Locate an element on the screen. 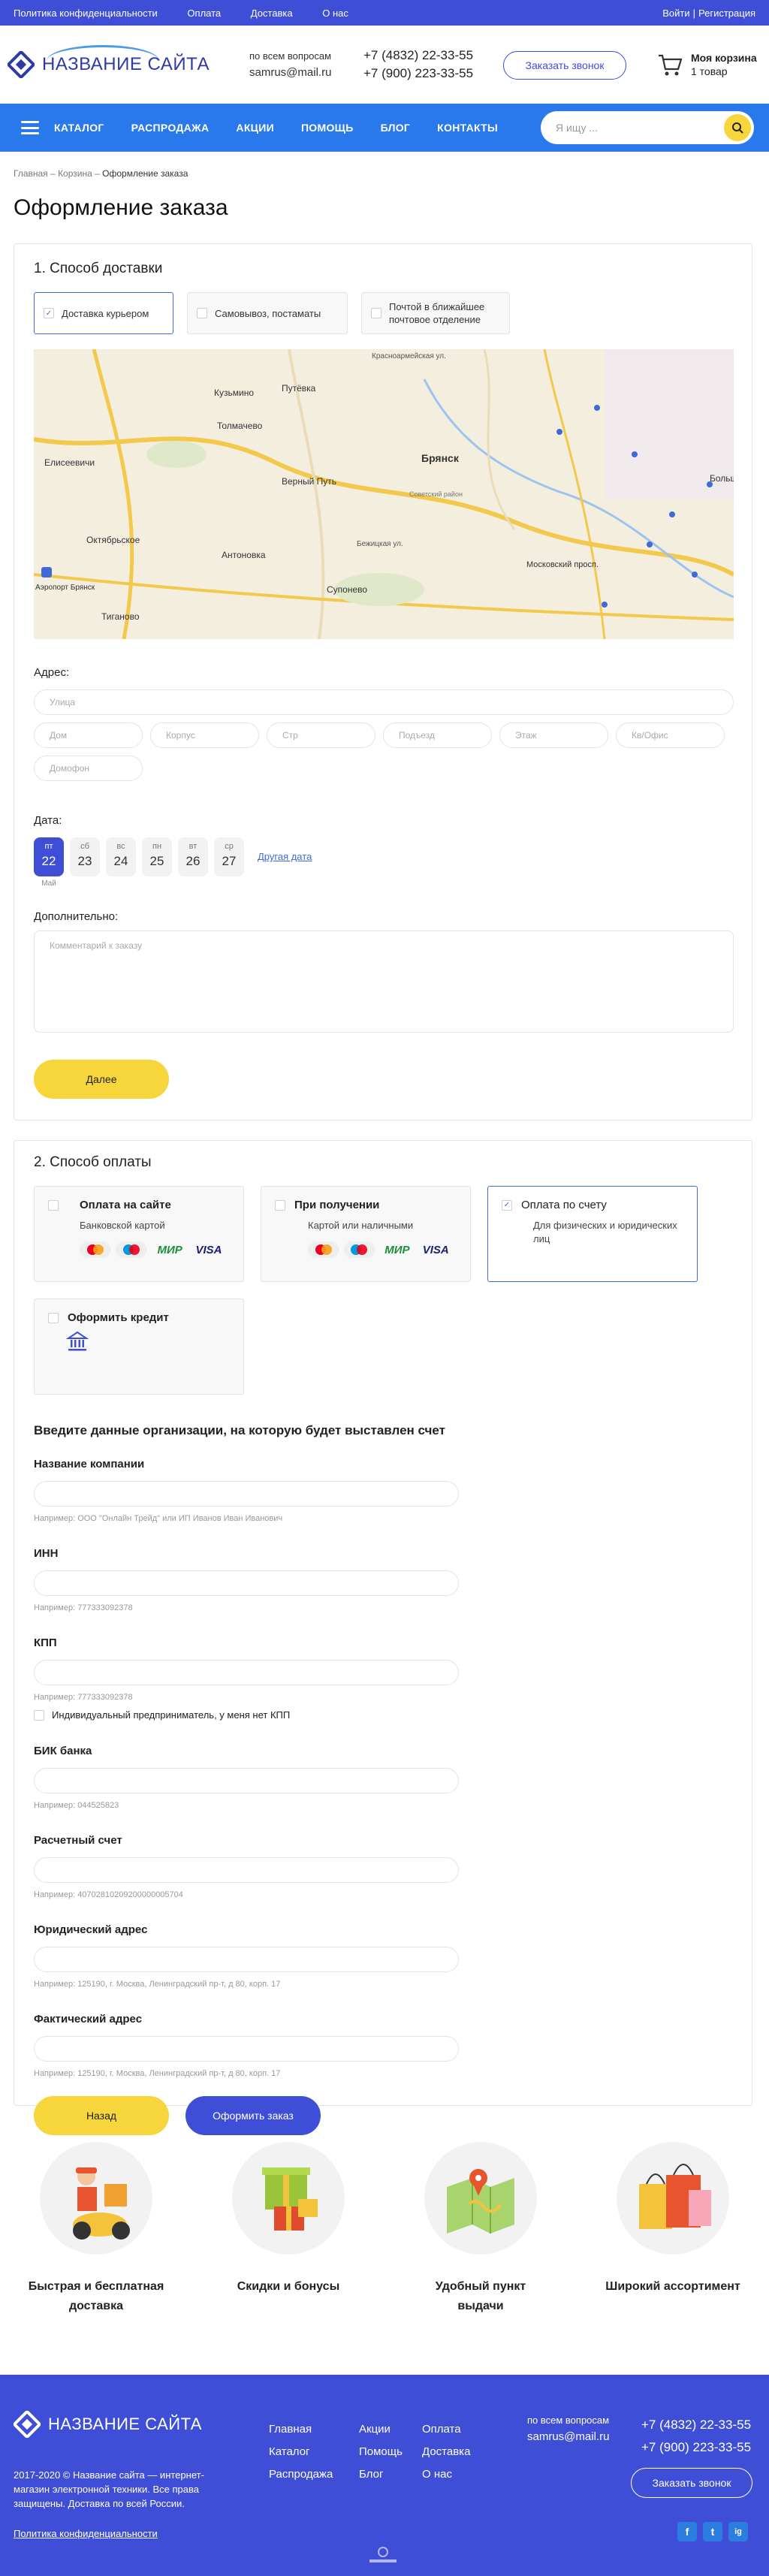 Image resolution: width=769 pixels, height=2576 pixels. nav-item-sale: РАСПРОДАЖА is located at coordinates (170, 128).